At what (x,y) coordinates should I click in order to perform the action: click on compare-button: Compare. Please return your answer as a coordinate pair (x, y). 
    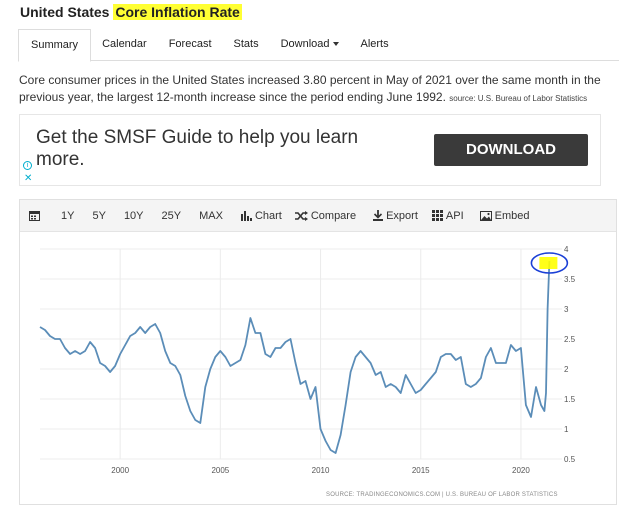
    Looking at the image, I should click on (325, 215).